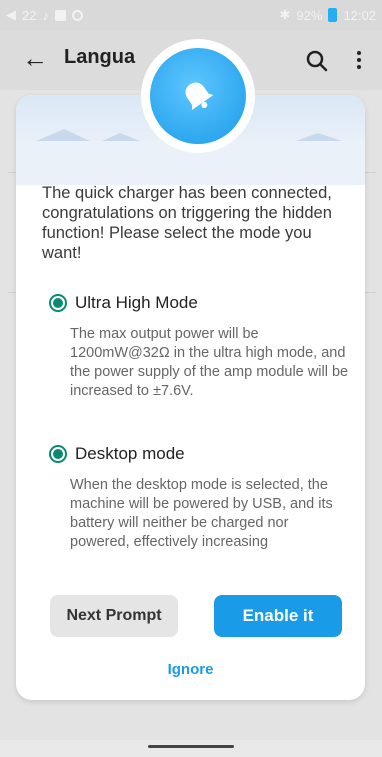 The width and height of the screenshot is (382, 757). What do you see at coordinates (285, 14) in the screenshot?
I see `bluetooth-icon: ✱` at bounding box center [285, 14].